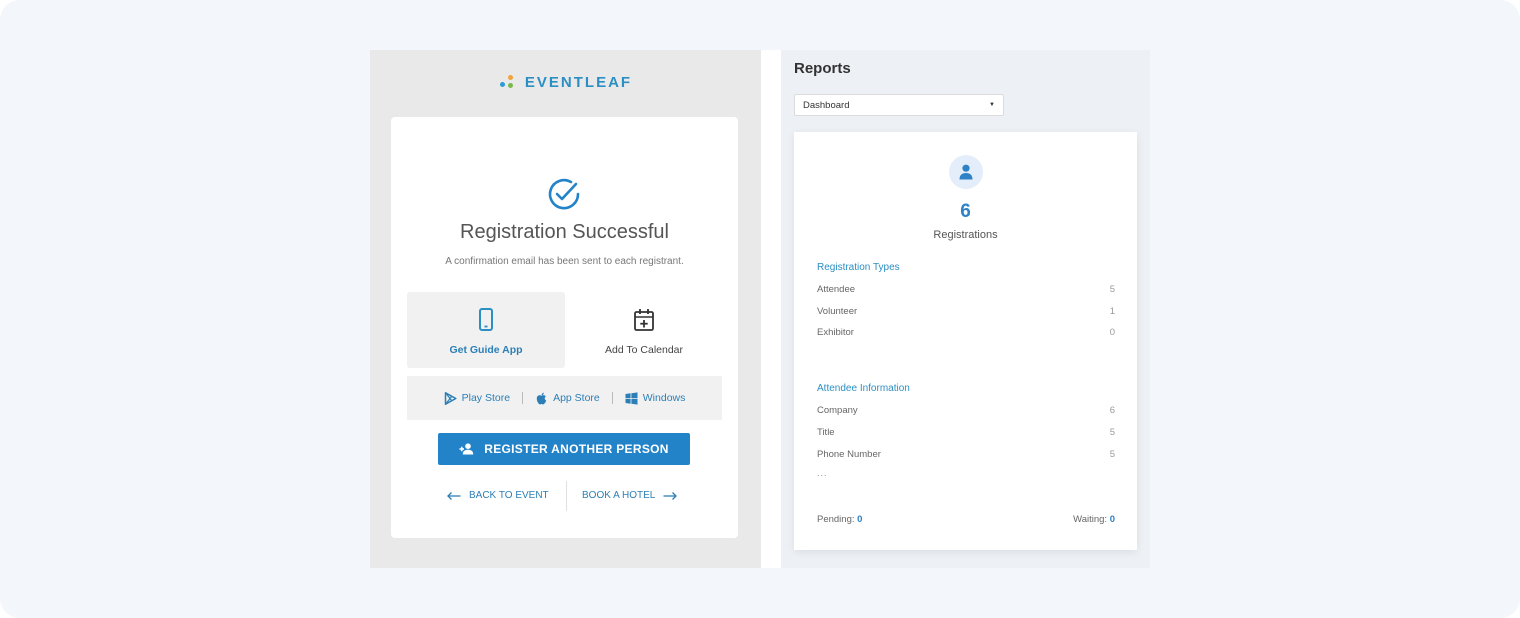 The height and width of the screenshot is (618, 1520). I want to click on add-to-calendar-tile: Add To Calendar, so click(644, 330).